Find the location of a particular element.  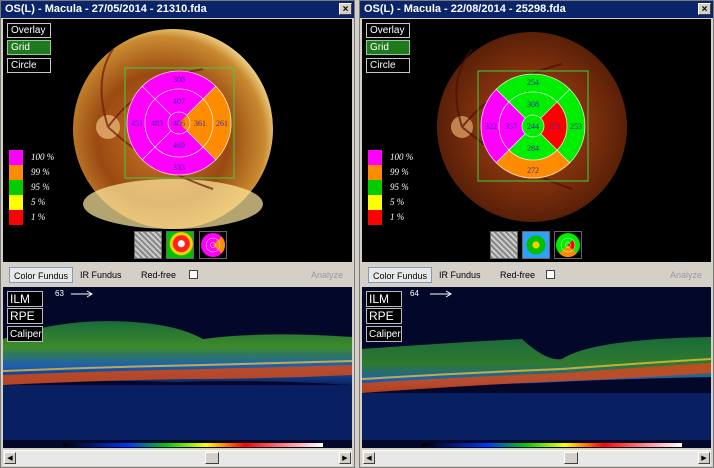

grid-outer-top-value: 308 is located at coordinates (179, 79).